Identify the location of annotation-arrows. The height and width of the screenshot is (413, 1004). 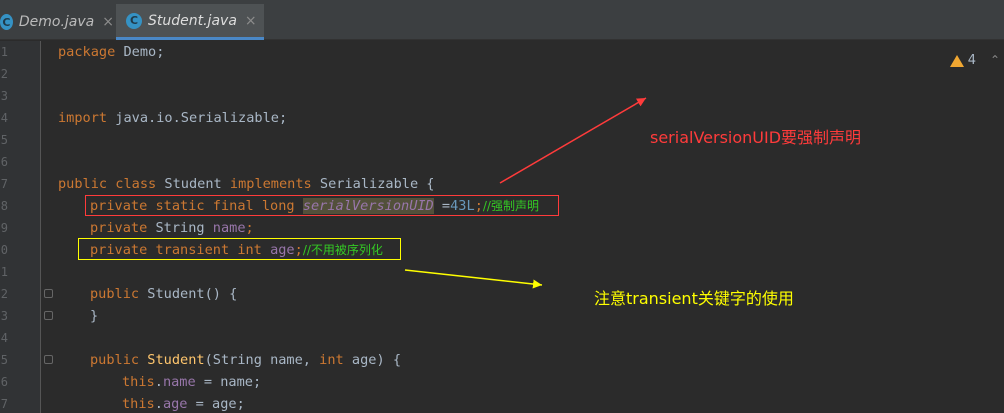
(525, 193).